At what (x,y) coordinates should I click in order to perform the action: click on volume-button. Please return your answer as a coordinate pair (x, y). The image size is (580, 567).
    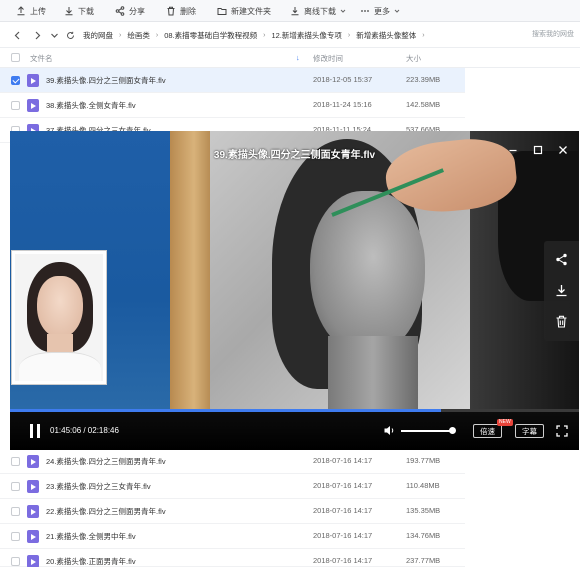
    Looking at the image, I should click on (389, 430).